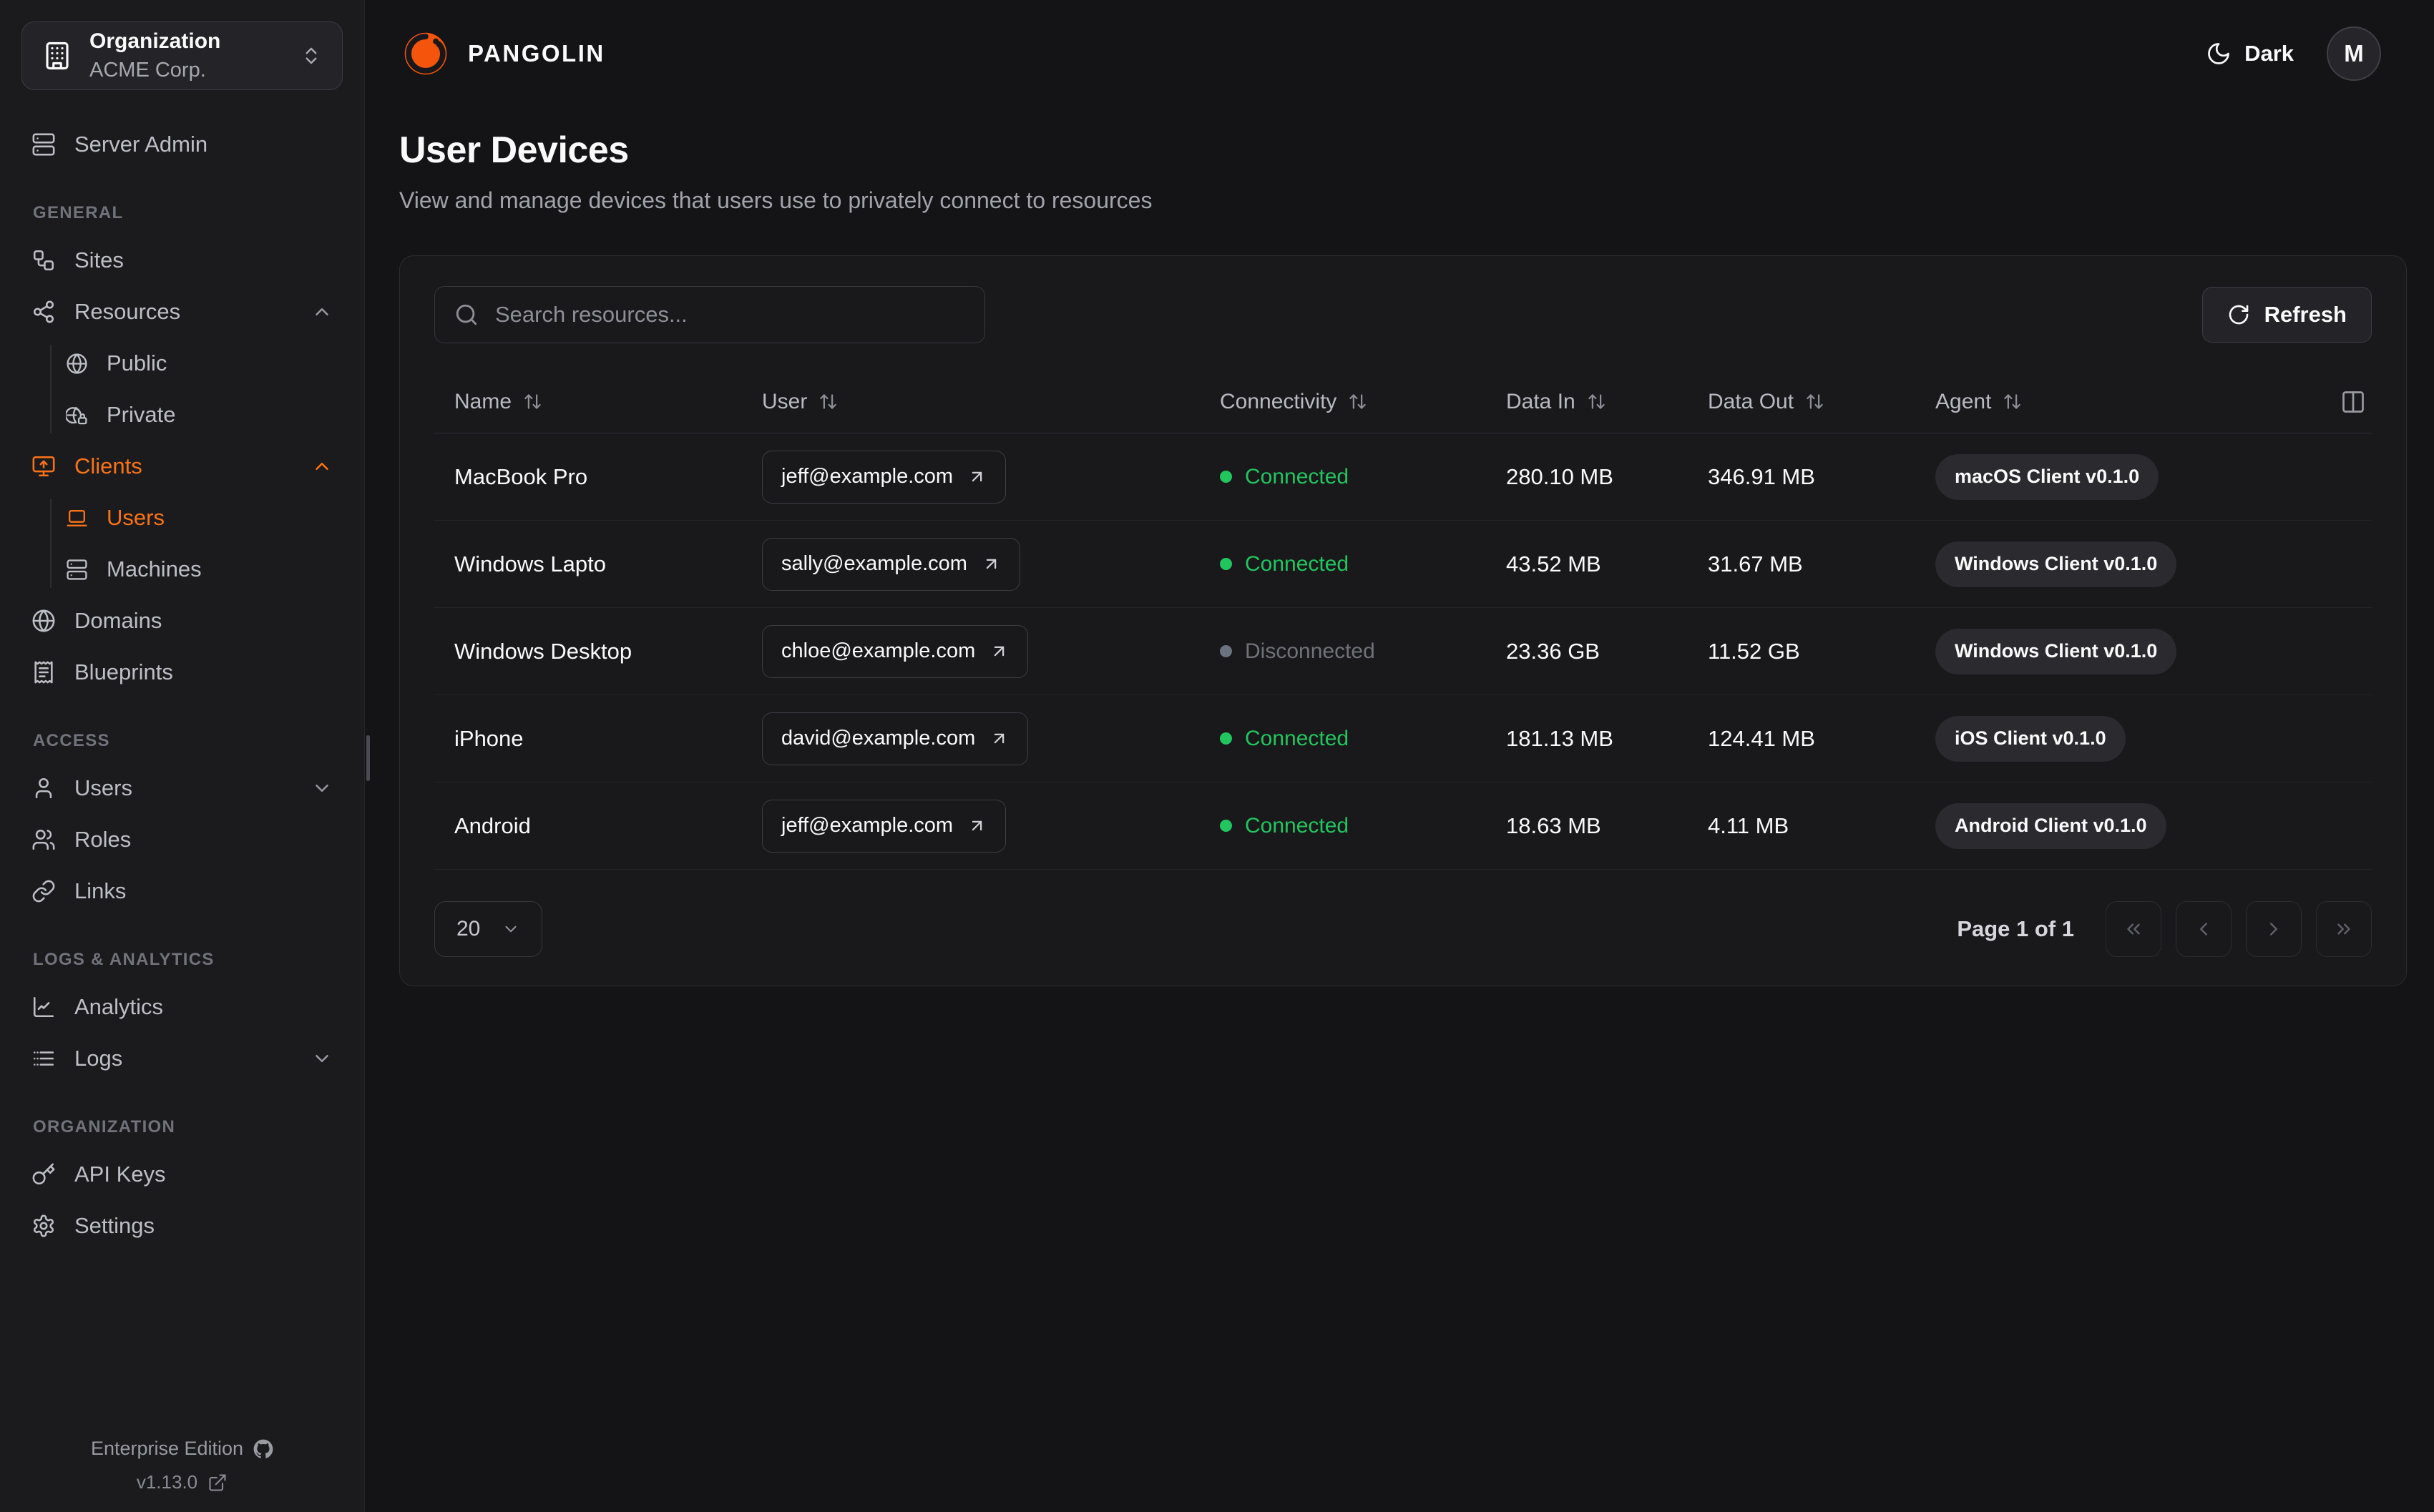  Describe the element at coordinates (43, 1058) in the screenshot. I see `list-icon` at that location.